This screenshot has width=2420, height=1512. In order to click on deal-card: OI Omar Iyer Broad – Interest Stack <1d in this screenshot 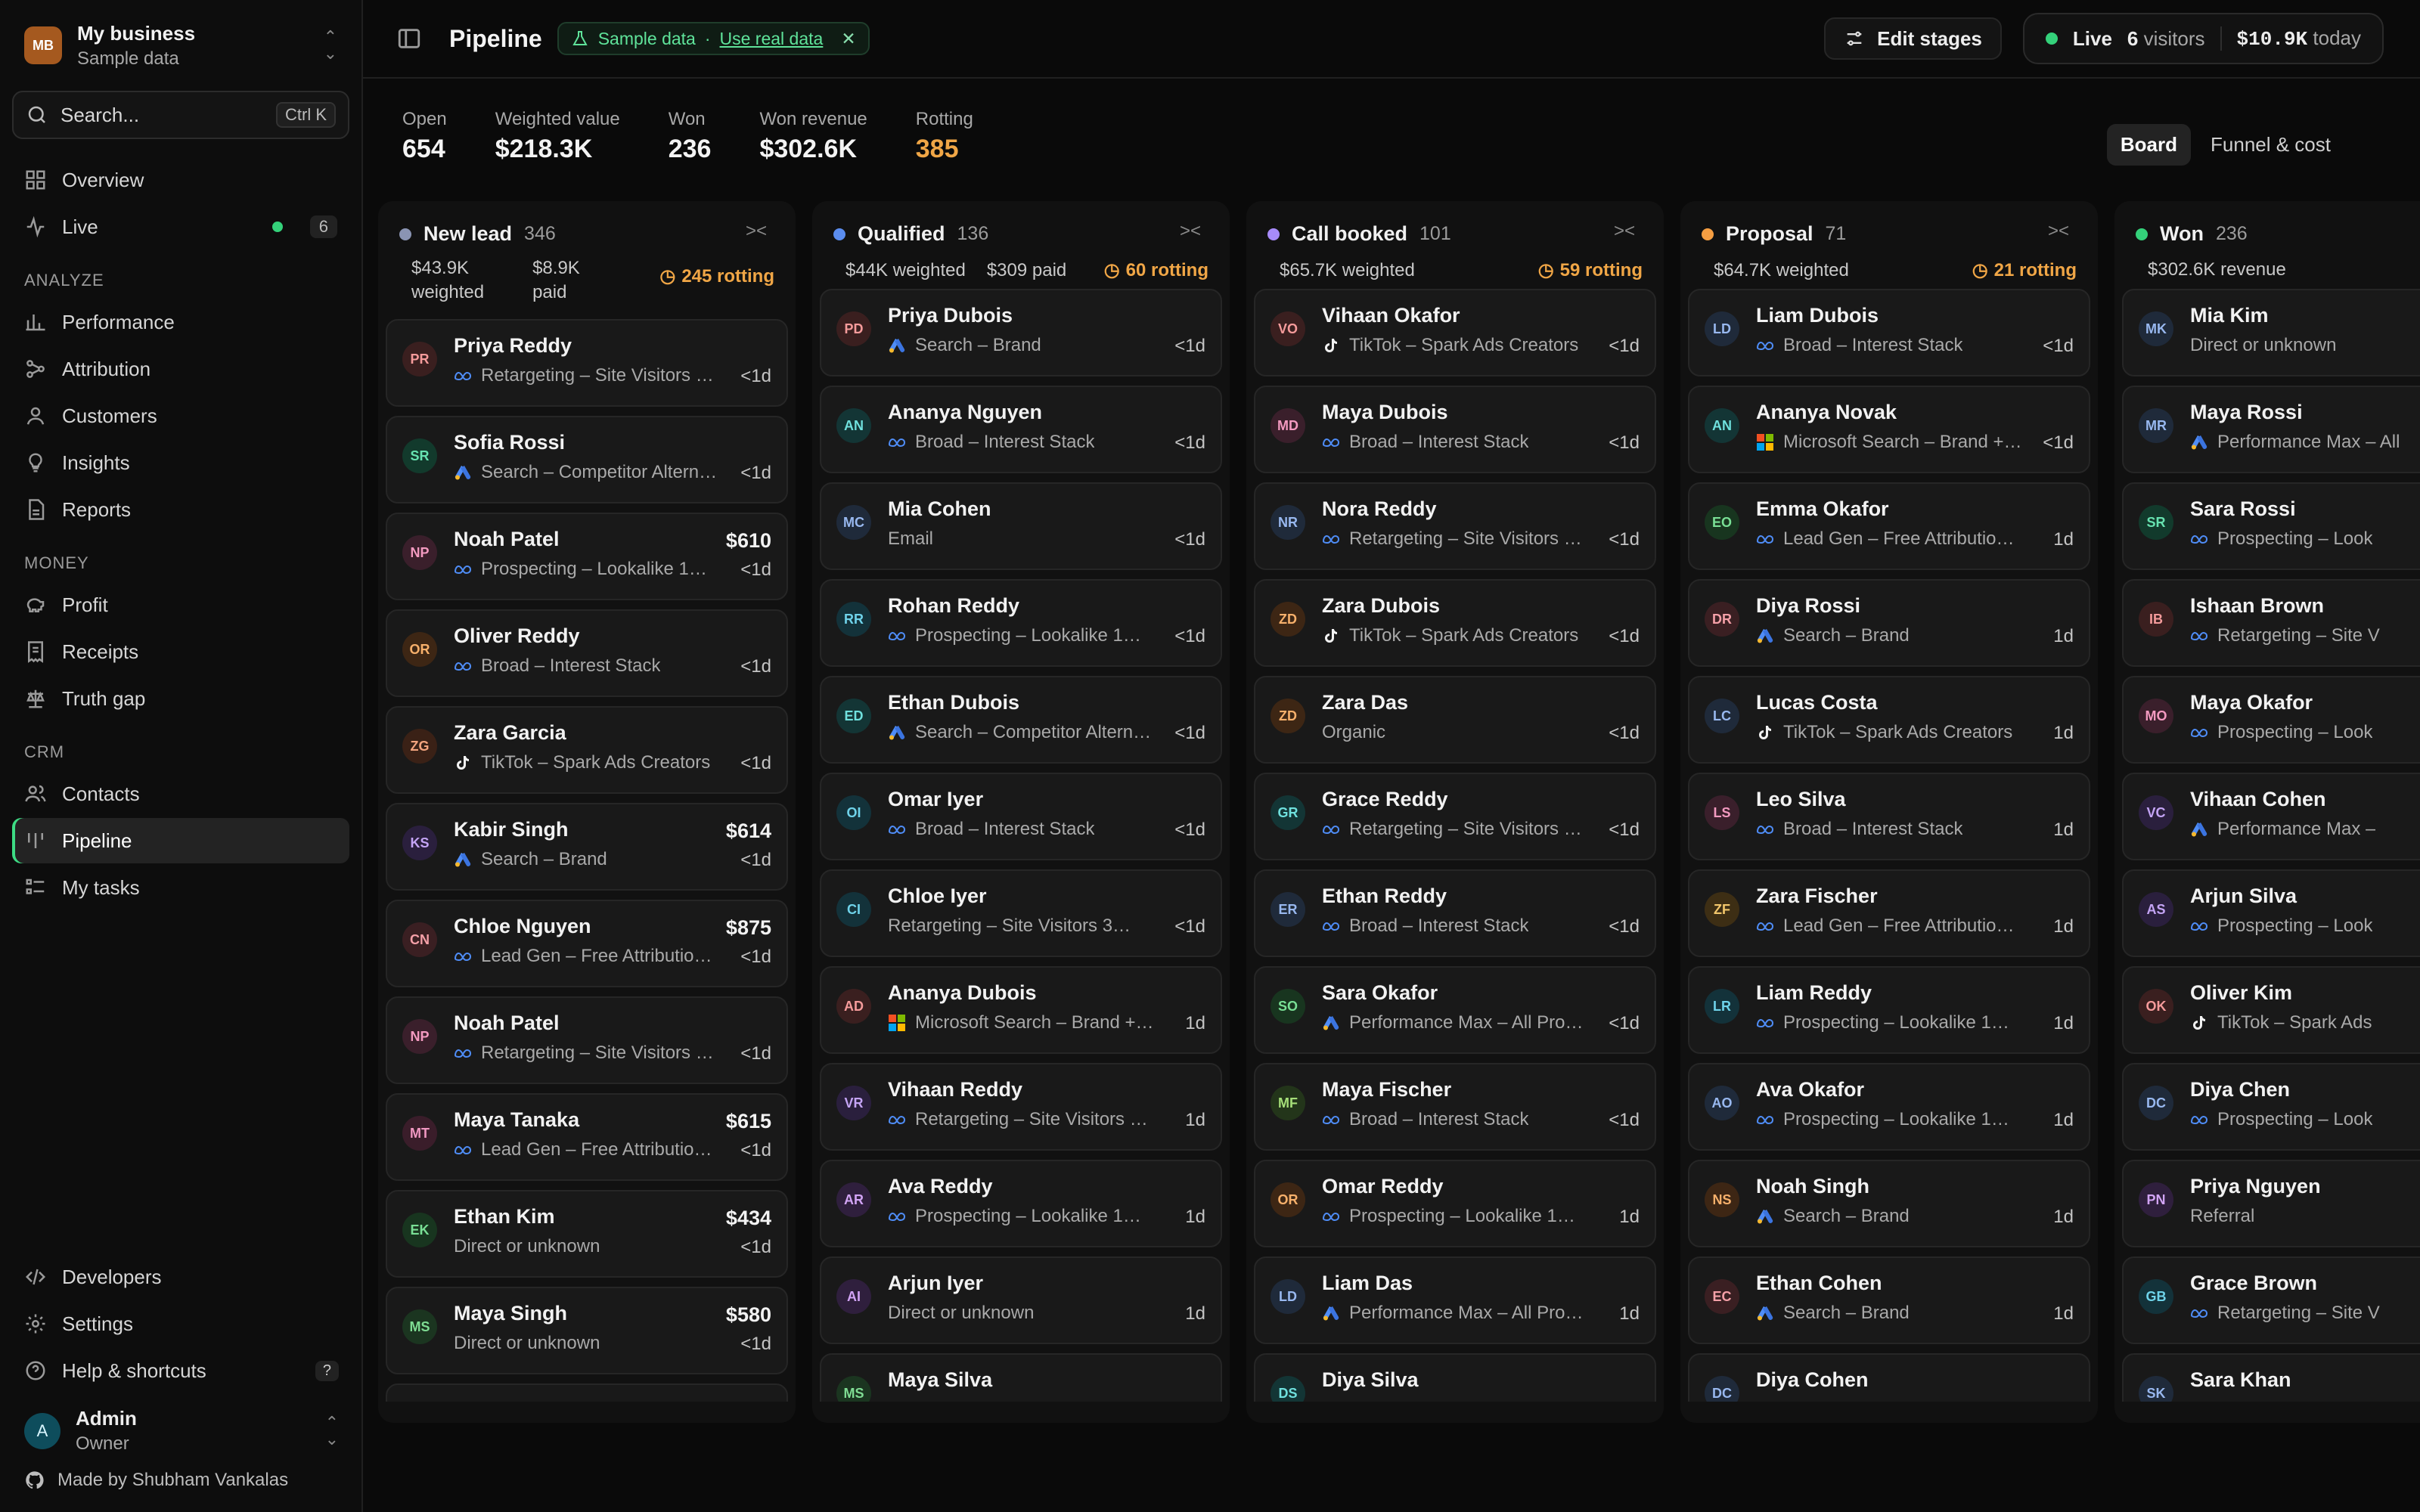, I will do `click(1021, 817)`.